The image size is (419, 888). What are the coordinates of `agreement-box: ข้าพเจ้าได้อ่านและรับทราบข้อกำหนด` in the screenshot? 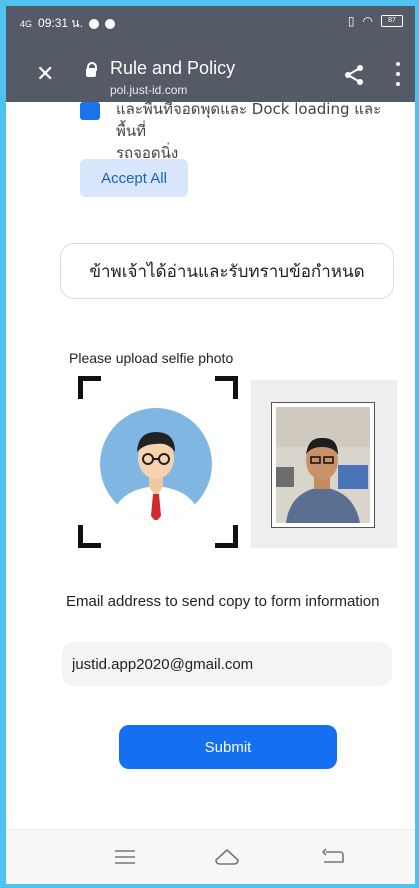 It's located at (227, 271).